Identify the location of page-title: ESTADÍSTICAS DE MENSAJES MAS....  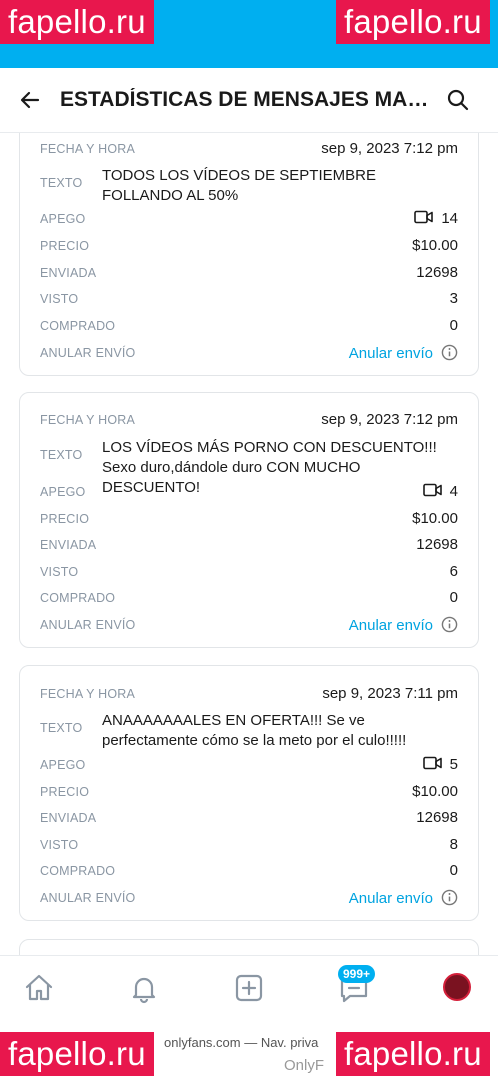
(245, 99).